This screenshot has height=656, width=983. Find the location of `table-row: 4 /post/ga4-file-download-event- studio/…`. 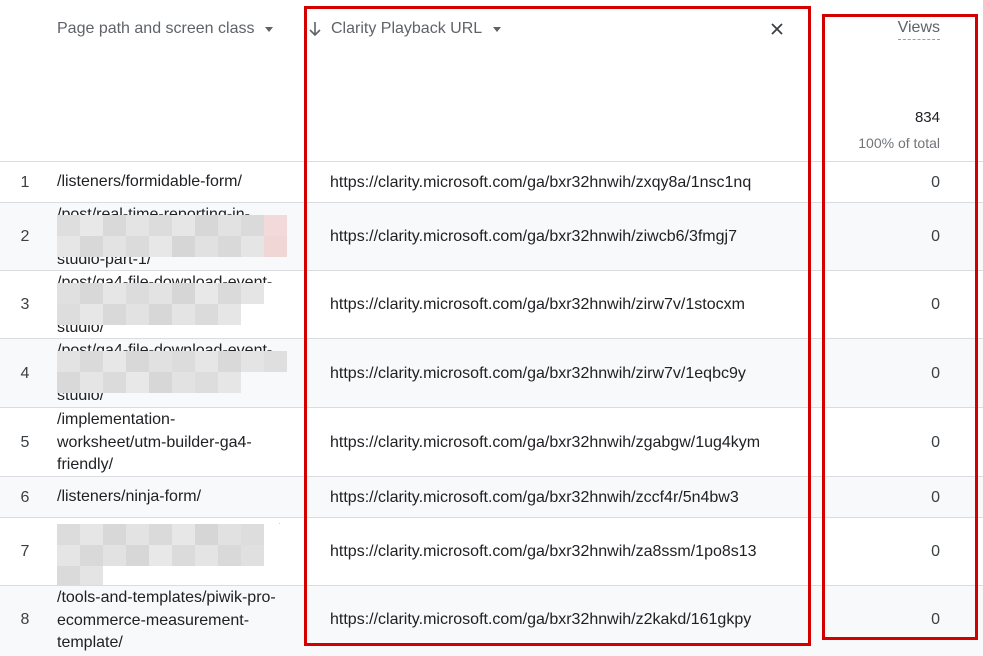

table-row: 4 /post/ga4-file-download-event- studio/… is located at coordinates (491, 373).